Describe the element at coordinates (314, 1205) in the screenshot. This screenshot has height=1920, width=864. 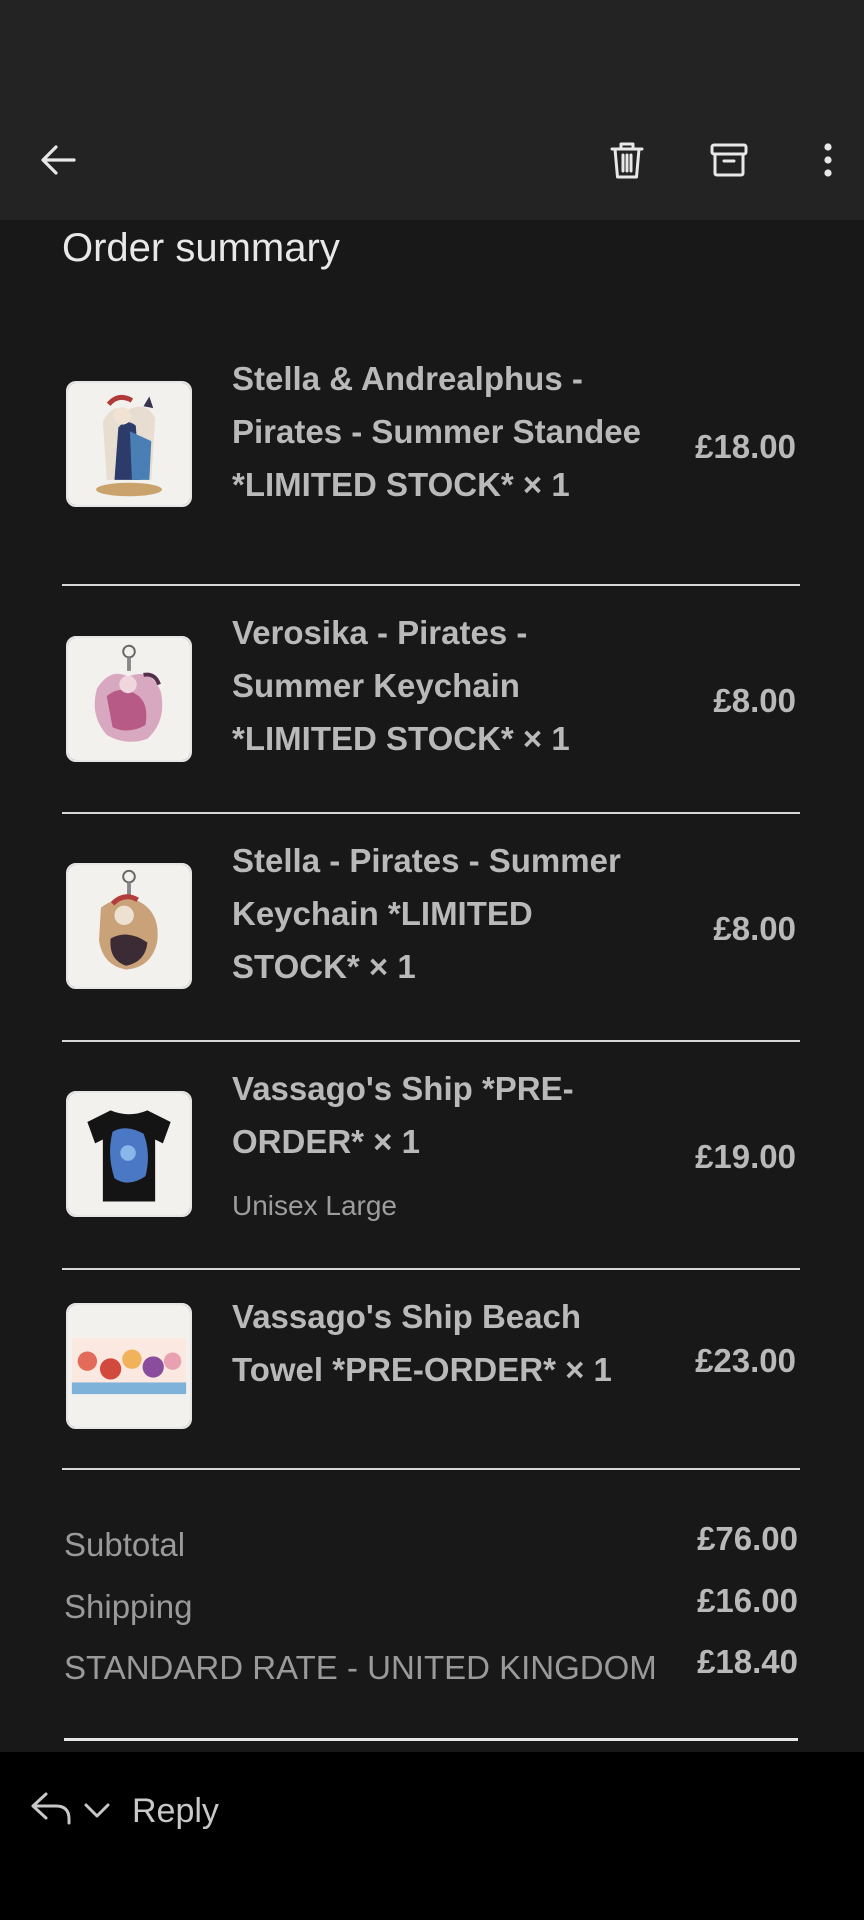
I see `item-variant: Unisex Large` at that location.